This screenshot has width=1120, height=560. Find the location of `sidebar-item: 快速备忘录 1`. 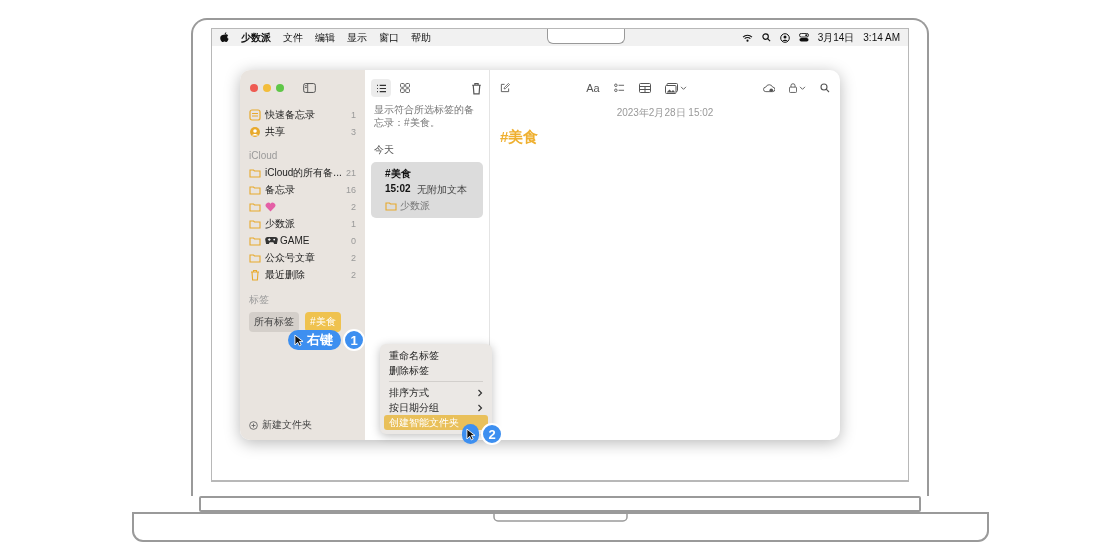

sidebar-item: 快速备忘录 1 is located at coordinates (302, 114).